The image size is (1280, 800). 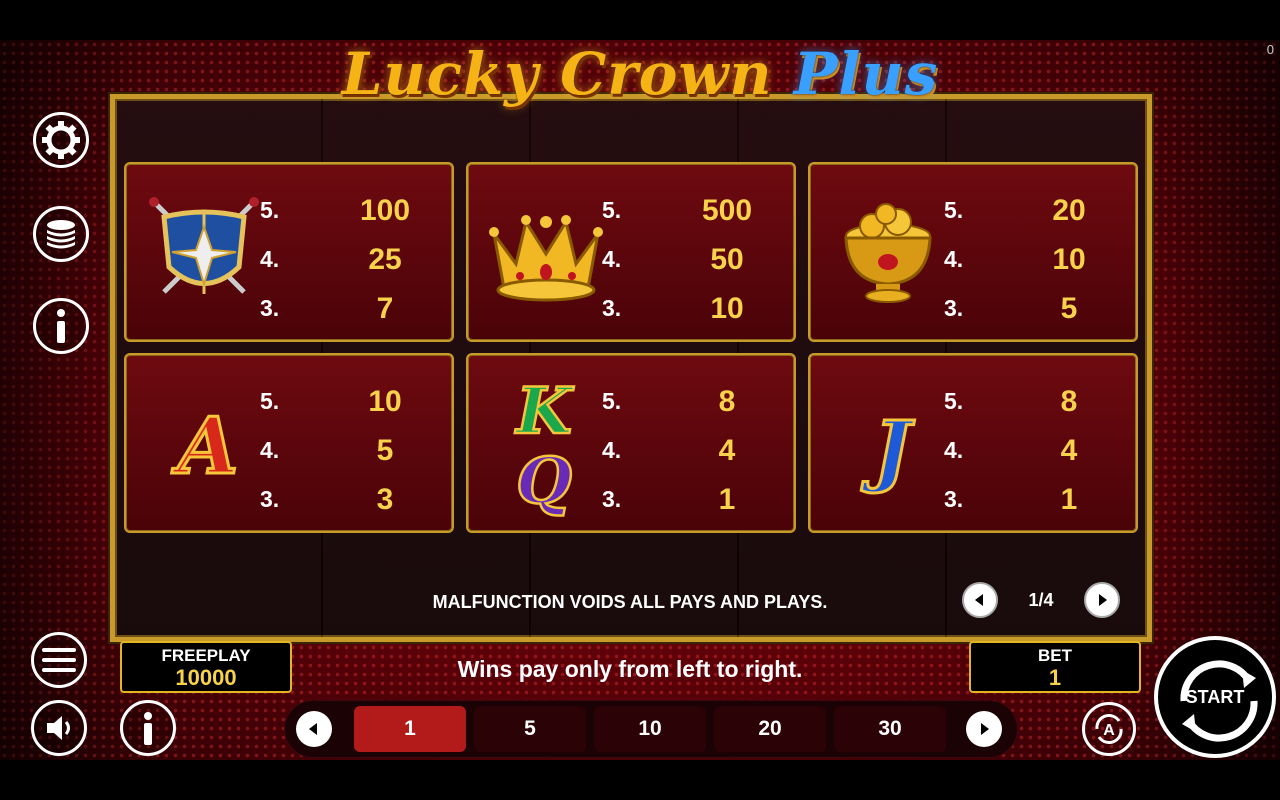 I want to click on info-button, so click(x=61, y=326).